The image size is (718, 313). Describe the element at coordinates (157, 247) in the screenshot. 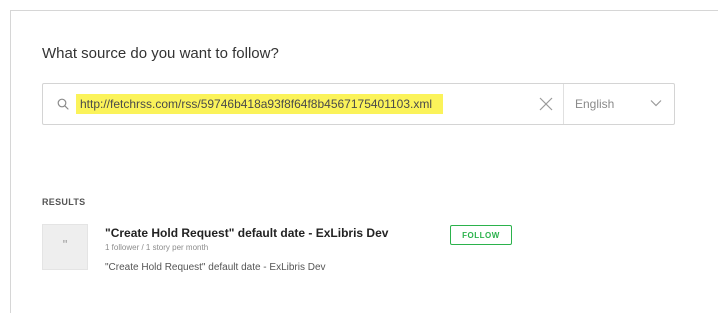

I see `result-meta: 1 follower / 1 story per month` at that location.